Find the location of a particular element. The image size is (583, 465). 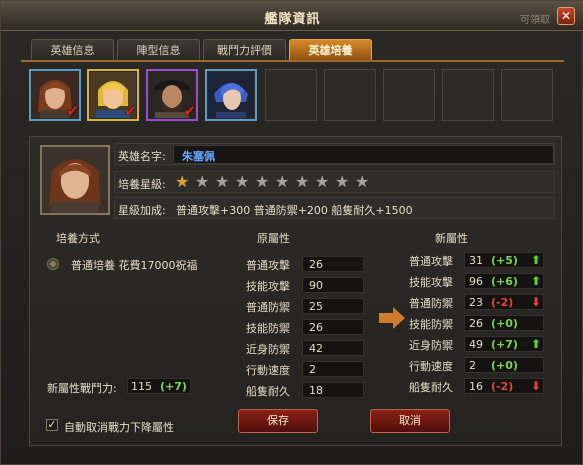

hero-portrait-blue-hair-man is located at coordinates (231, 95).